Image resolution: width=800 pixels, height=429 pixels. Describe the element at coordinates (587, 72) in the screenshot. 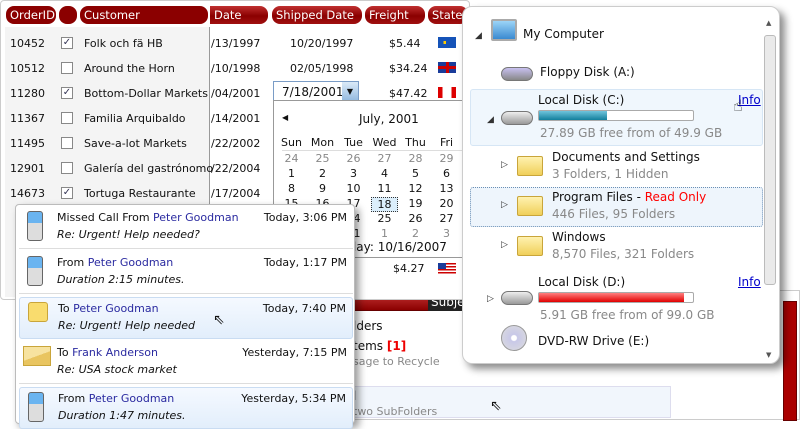

I see `tree-node-floppy: Floppy Disk (A:)` at that location.